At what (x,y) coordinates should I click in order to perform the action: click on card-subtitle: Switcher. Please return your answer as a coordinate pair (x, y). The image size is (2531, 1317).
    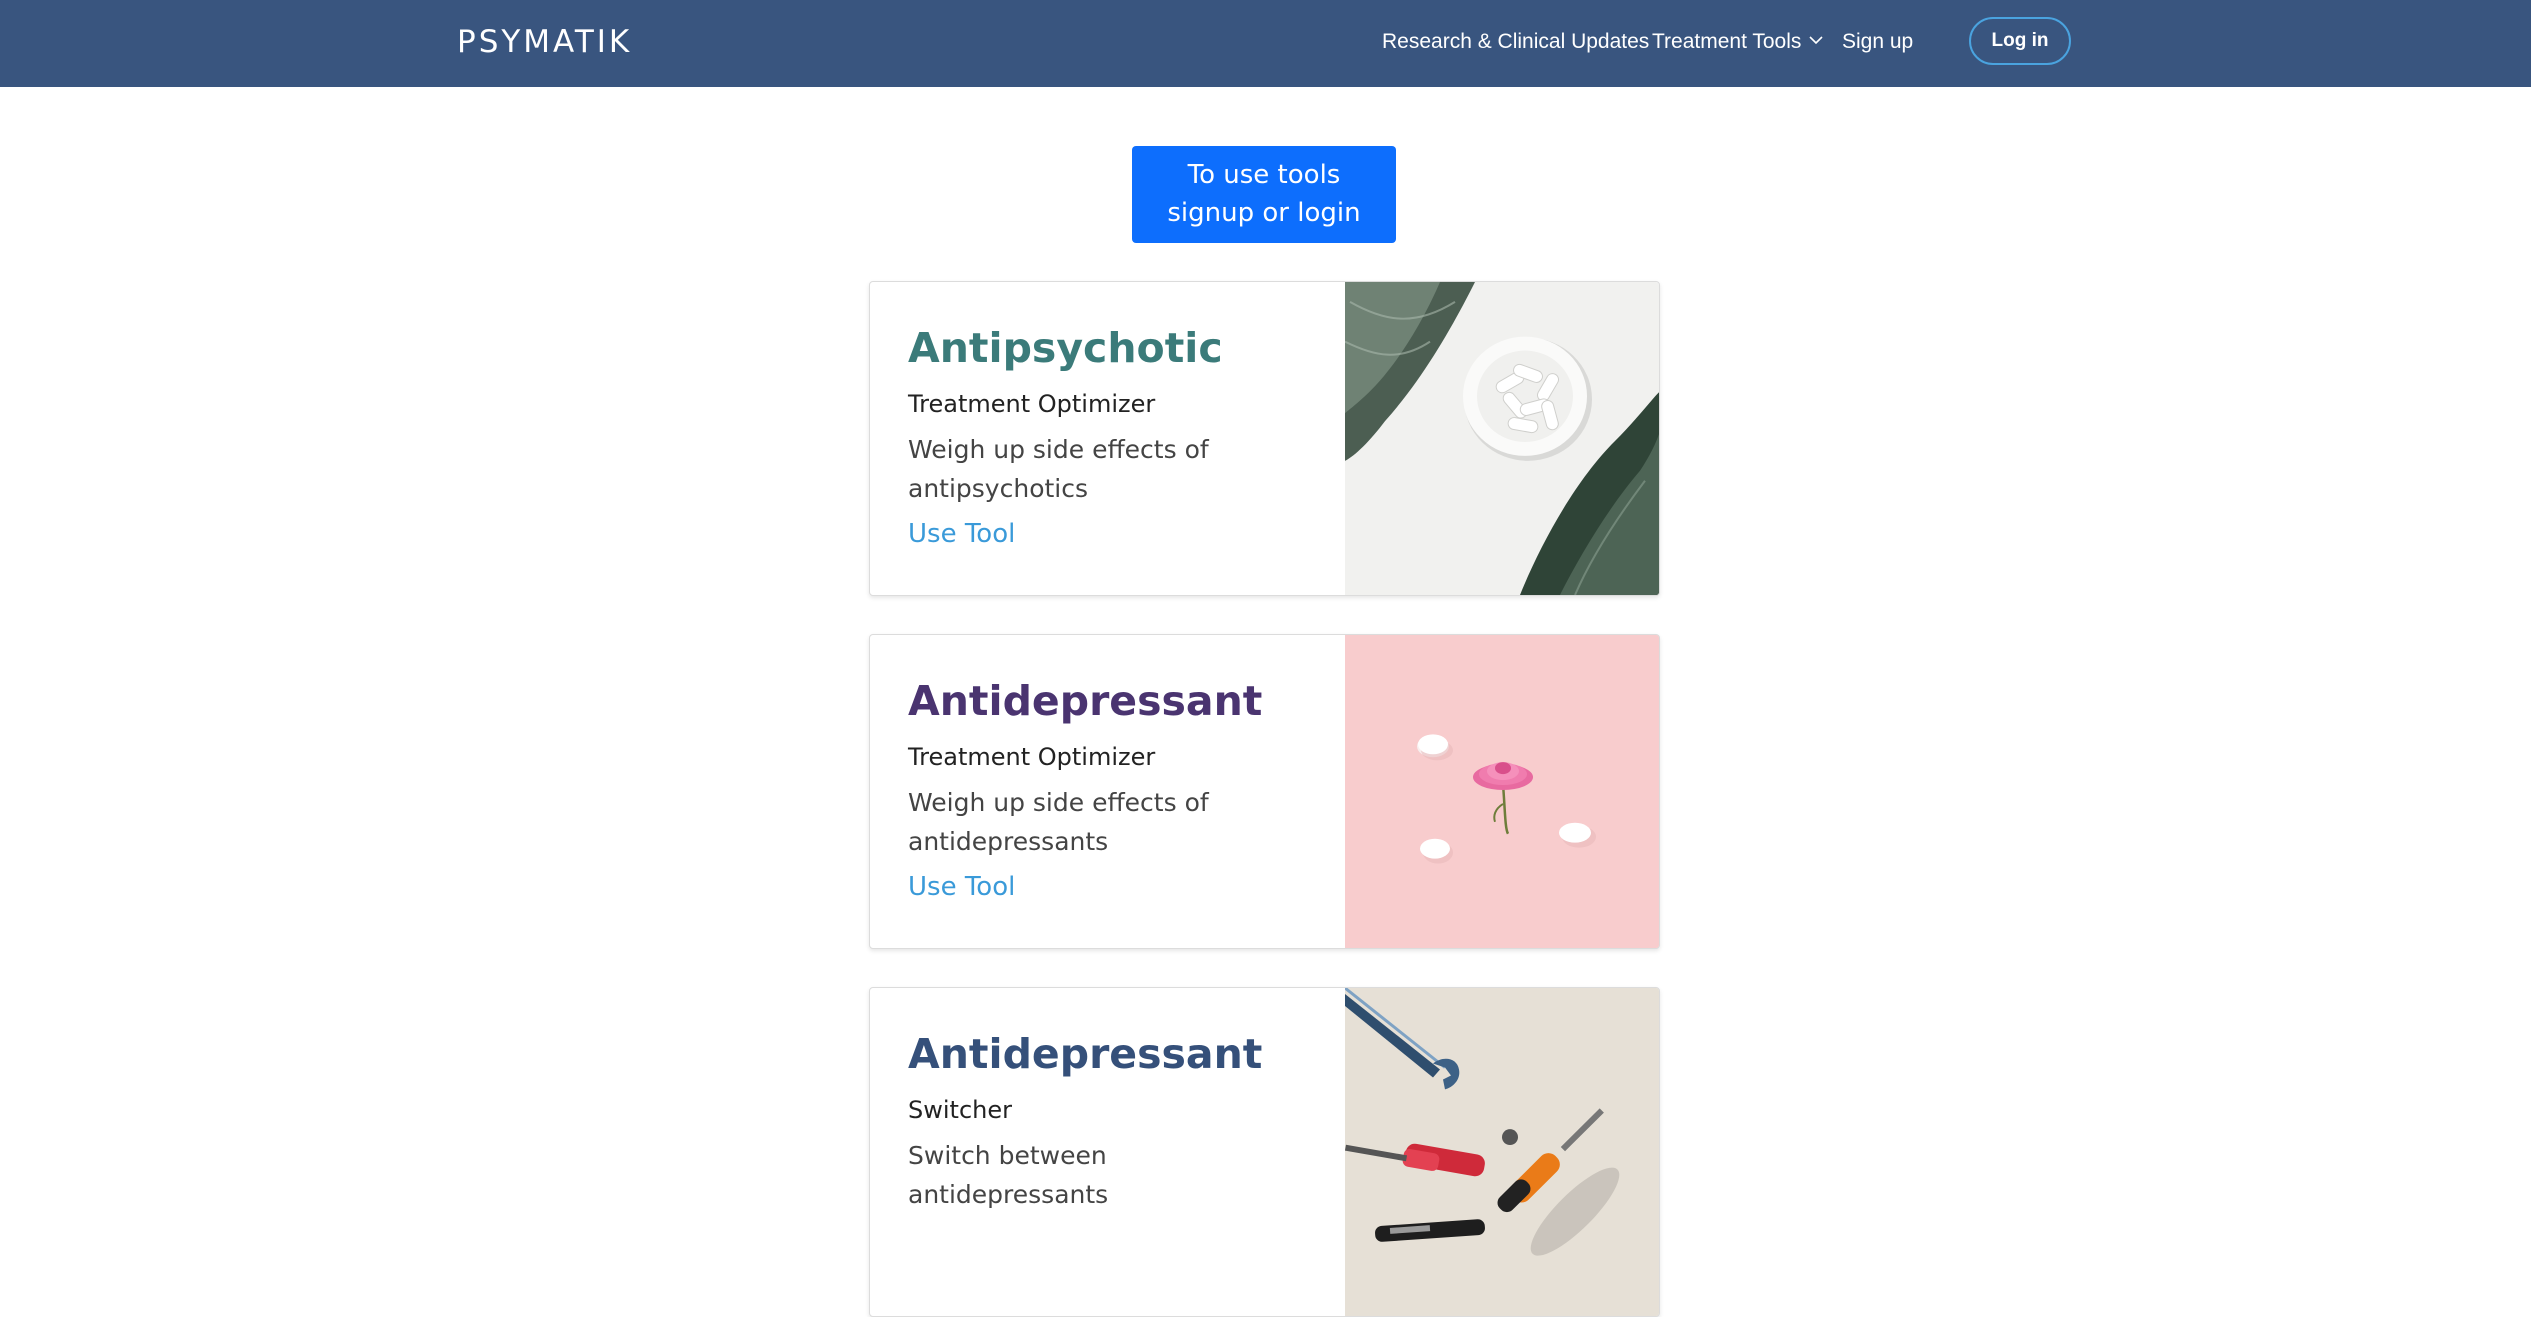
    Looking at the image, I should click on (960, 1110).